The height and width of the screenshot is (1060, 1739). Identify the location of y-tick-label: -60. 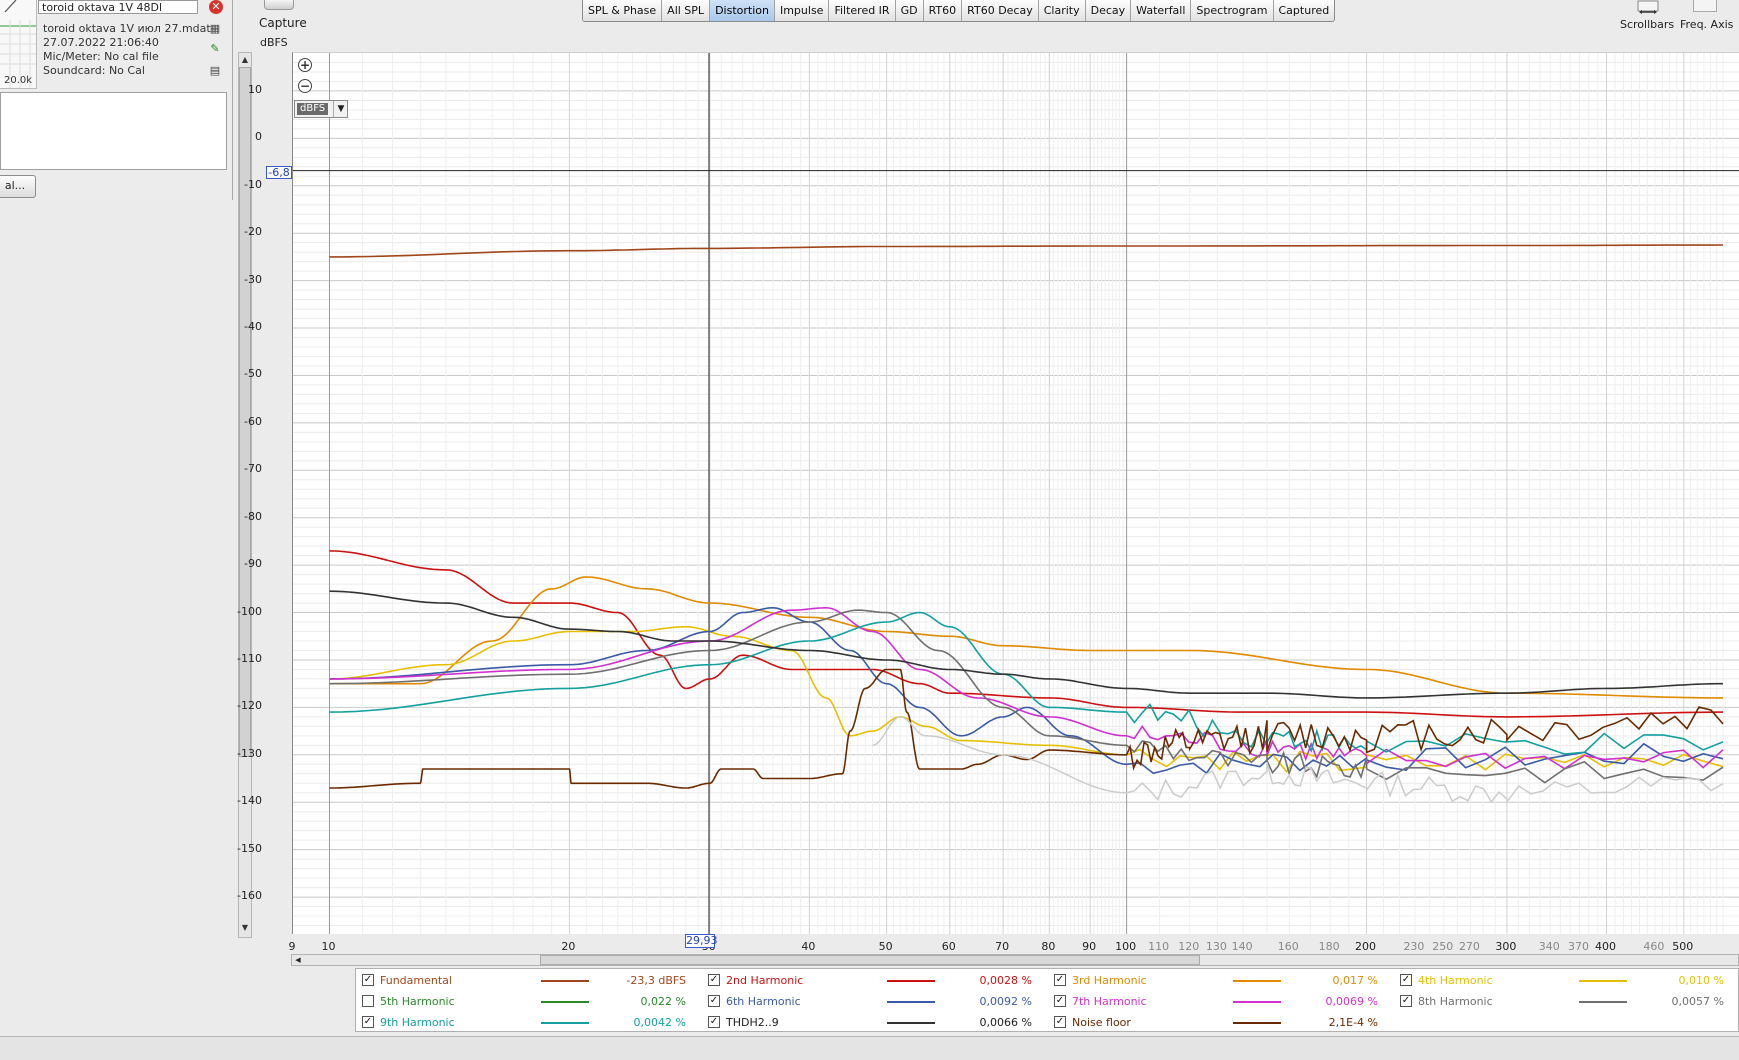
(253, 421).